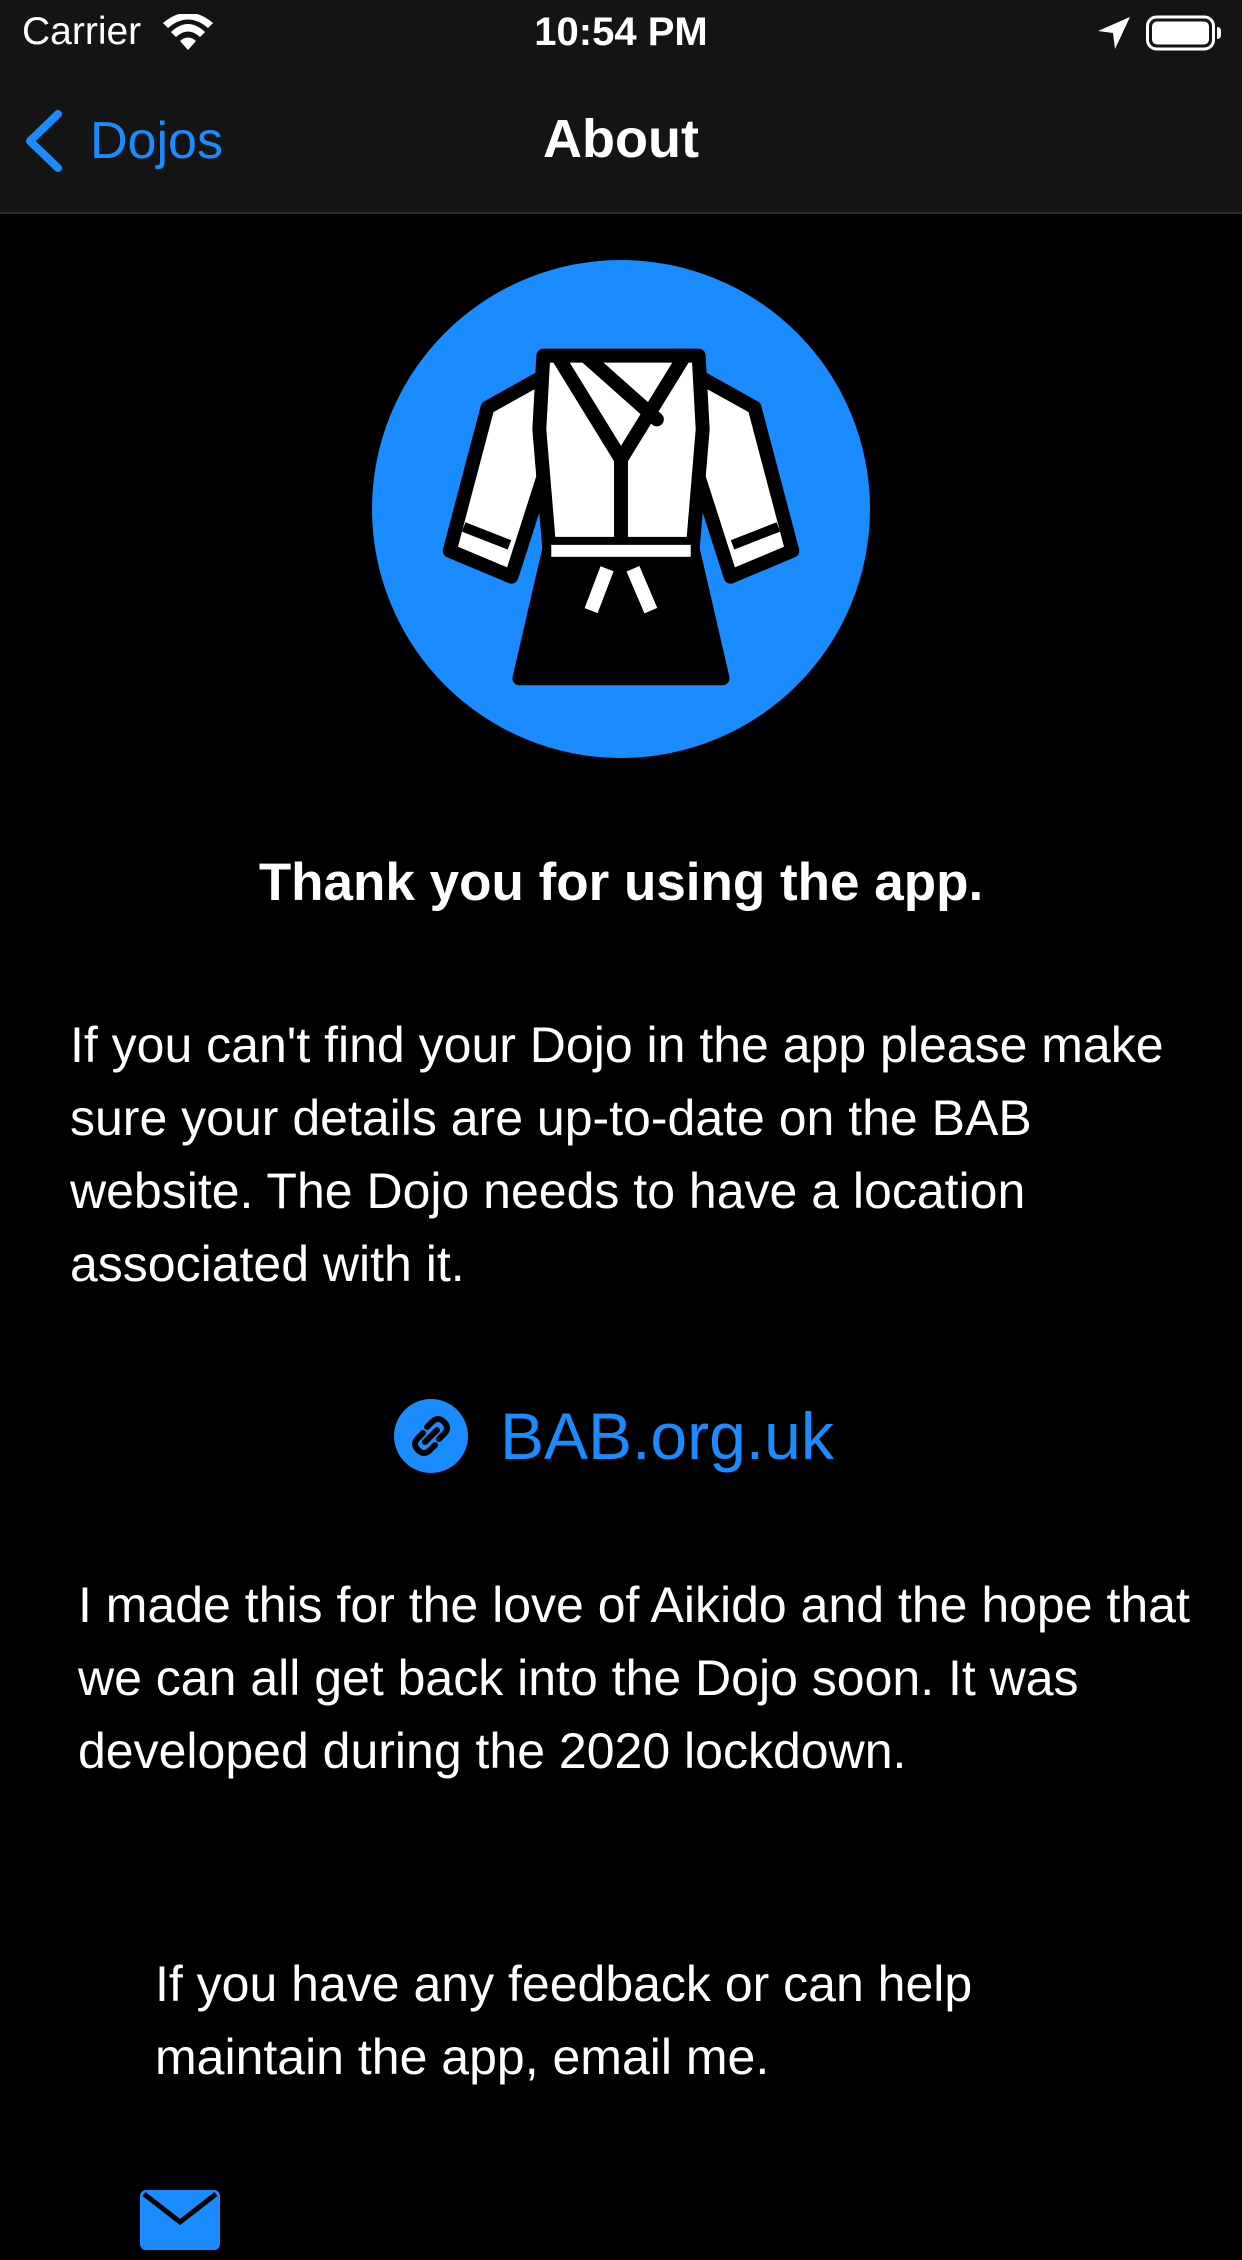 The image size is (1242, 2260). Describe the element at coordinates (1114, 33) in the screenshot. I see `location-arrow-icon` at that location.